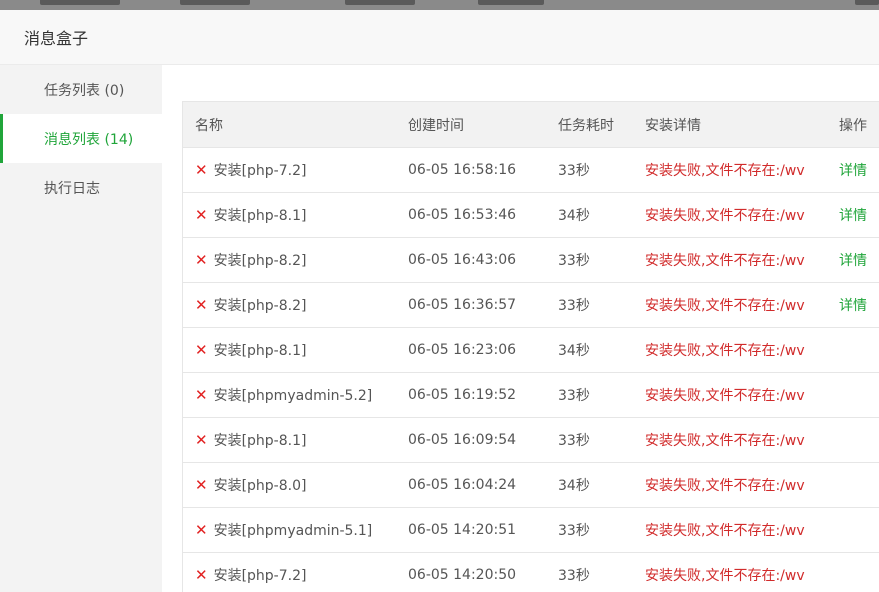 Image resolution: width=879 pixels, height=592 pixels. What do you see at coordinates (84, 90) in the screenshot?
I see `sidebar-item-label: 任务列表 (0)` at bounding box center [84, 90].